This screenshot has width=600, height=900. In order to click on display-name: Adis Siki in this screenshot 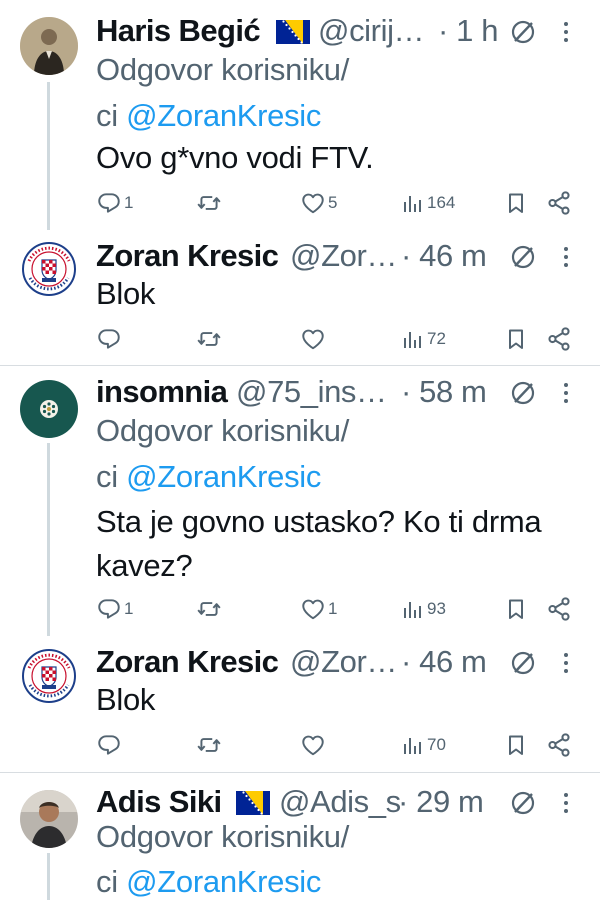, I will do `click(159, 802)`.